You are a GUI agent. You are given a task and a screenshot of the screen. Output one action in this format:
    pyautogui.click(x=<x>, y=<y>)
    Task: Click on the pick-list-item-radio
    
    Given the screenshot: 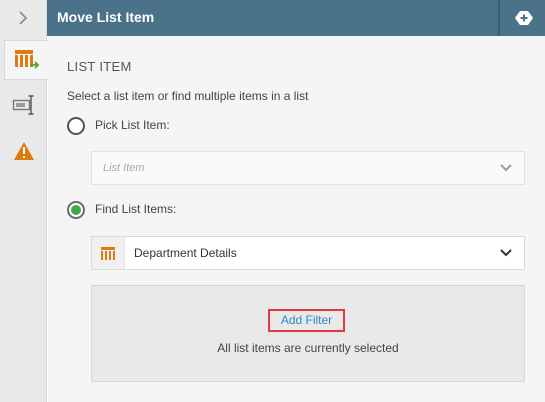 What is the action you would take?
    pyautogui.click(x=76, y=126)
    